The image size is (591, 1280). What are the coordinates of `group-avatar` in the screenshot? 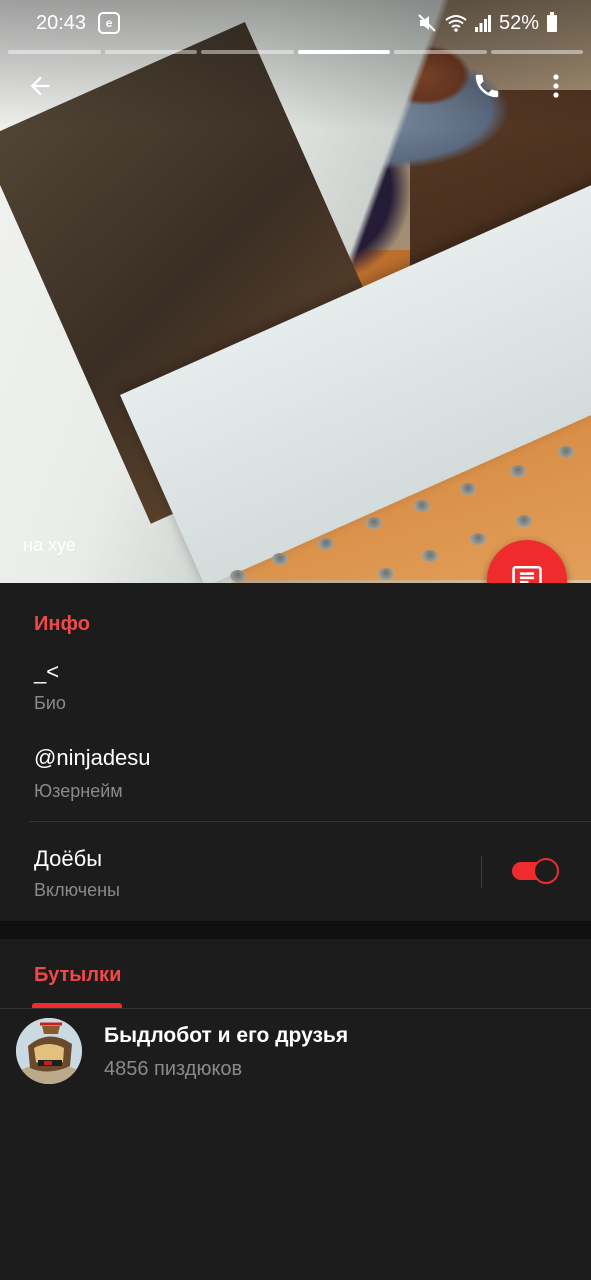 It's located at (49, 1051).